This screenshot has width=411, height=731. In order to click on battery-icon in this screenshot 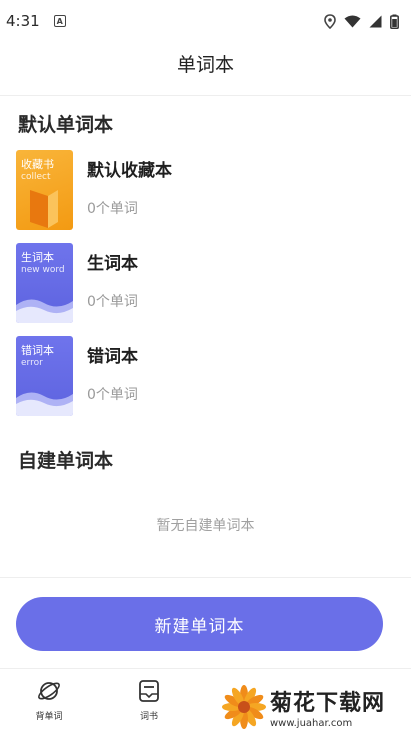, I will do `click(394, 21)`.